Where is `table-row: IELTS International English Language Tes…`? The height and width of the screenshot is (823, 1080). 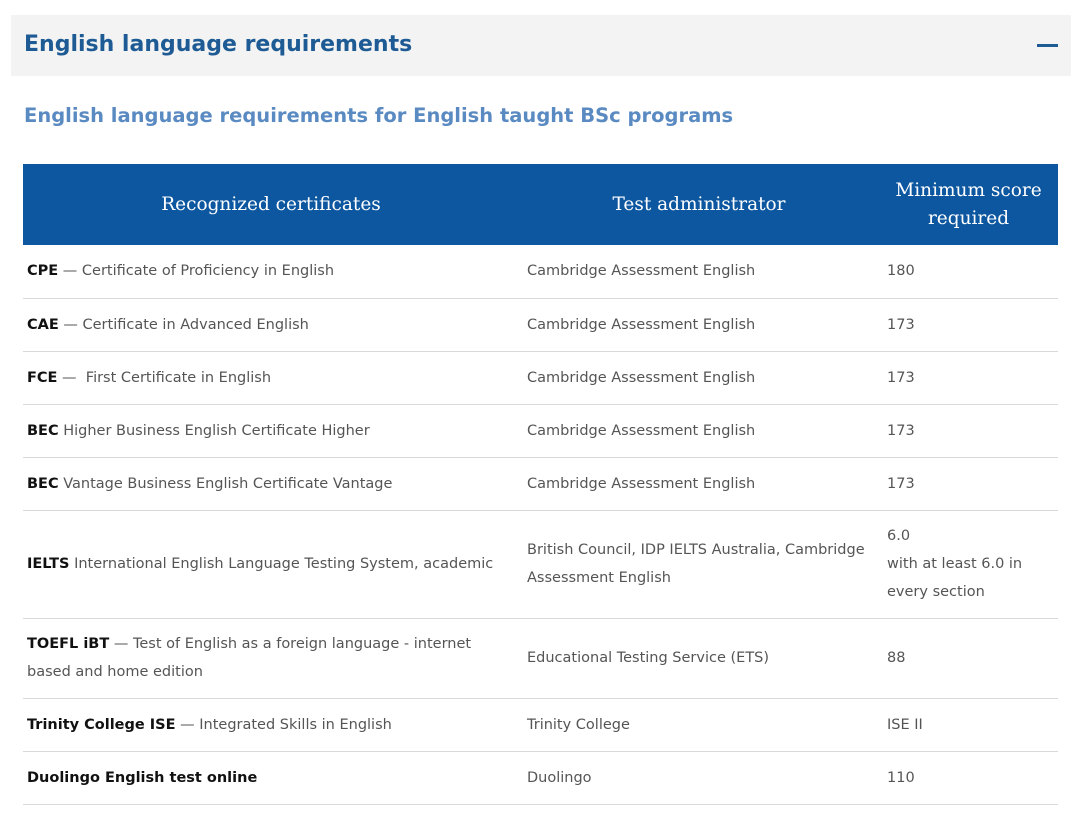
table-row: IELTS International English Language Tes… is located at coordinates (540, 564).